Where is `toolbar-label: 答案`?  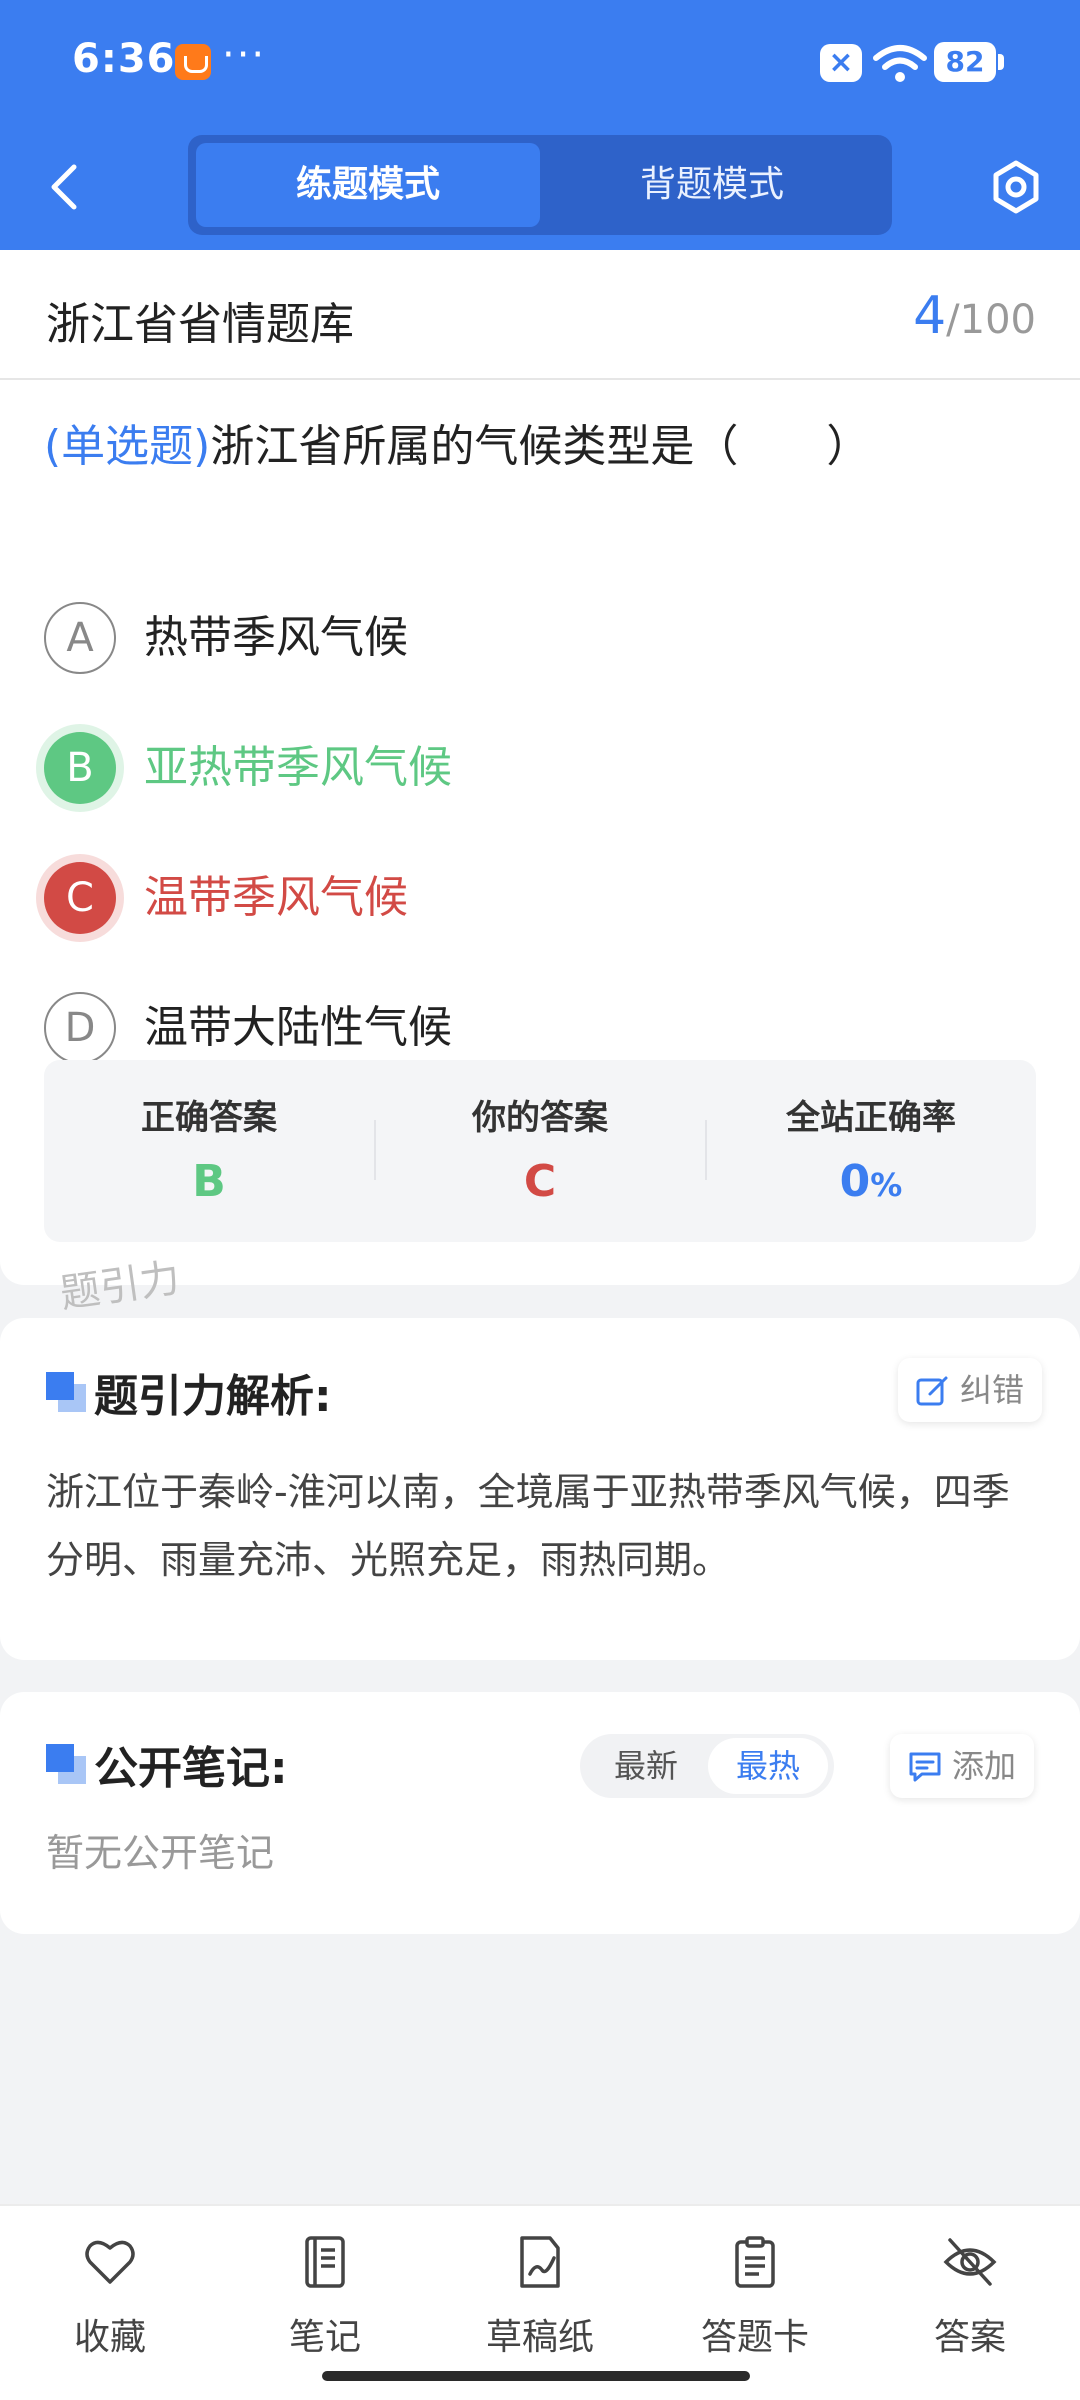 toolbar-label: 答案 is located at coordinates (969, 2337).